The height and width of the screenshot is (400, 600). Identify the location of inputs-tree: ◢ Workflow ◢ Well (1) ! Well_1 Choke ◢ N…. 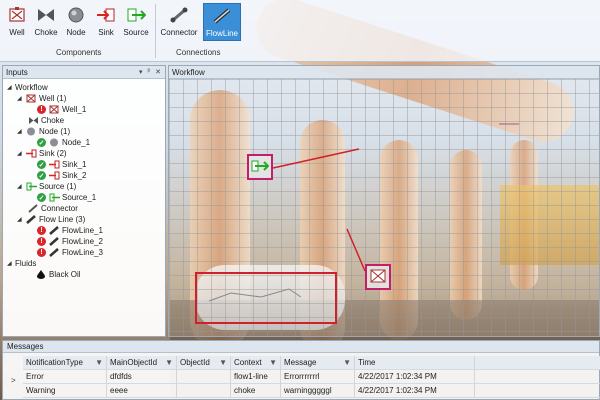
(84, 179).